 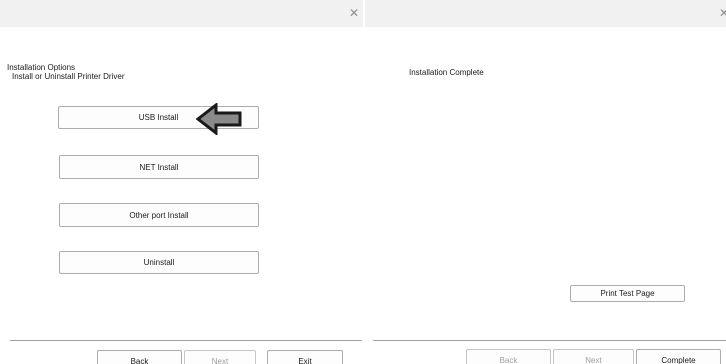 I want to click on page-subtitle: Install or Uninstall Printer Driver, so click(x=68, y=76).